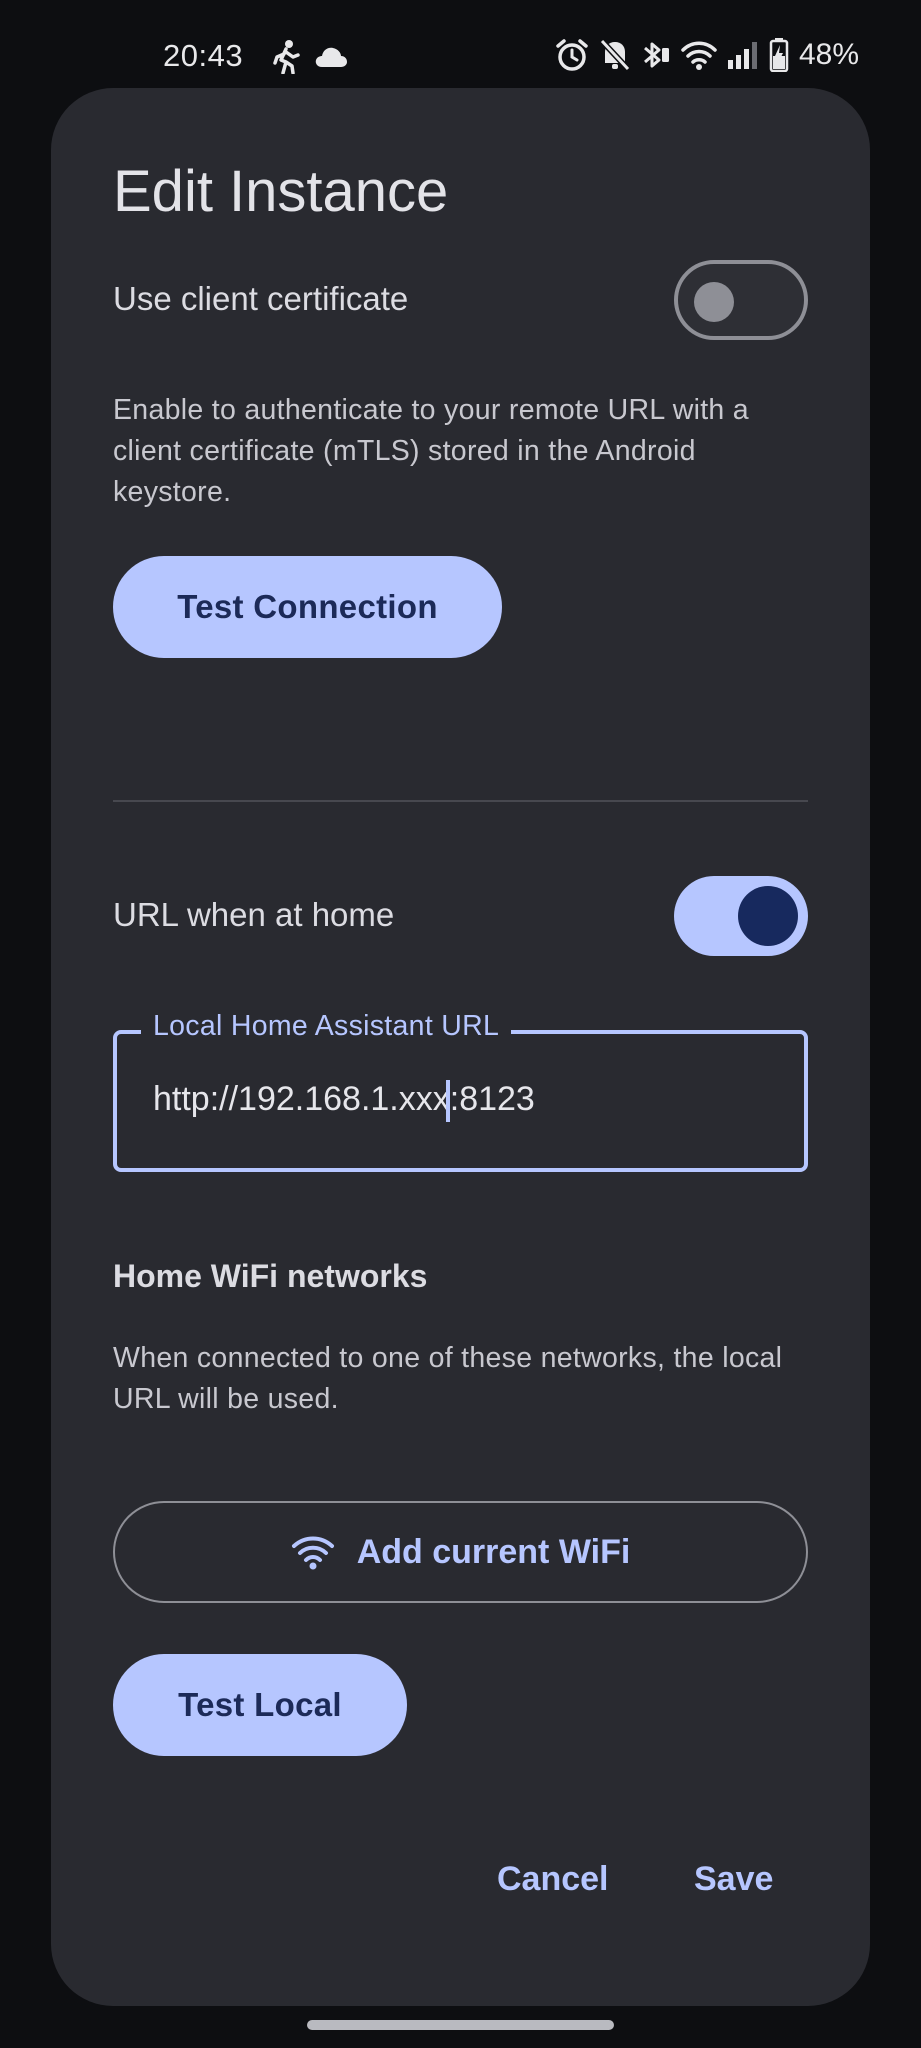  What do you see at coordinates (270, 1276) in the screenshot?
I see `home-wifi-heading: Home WiFi networks` at bounding box center [270, 1276].